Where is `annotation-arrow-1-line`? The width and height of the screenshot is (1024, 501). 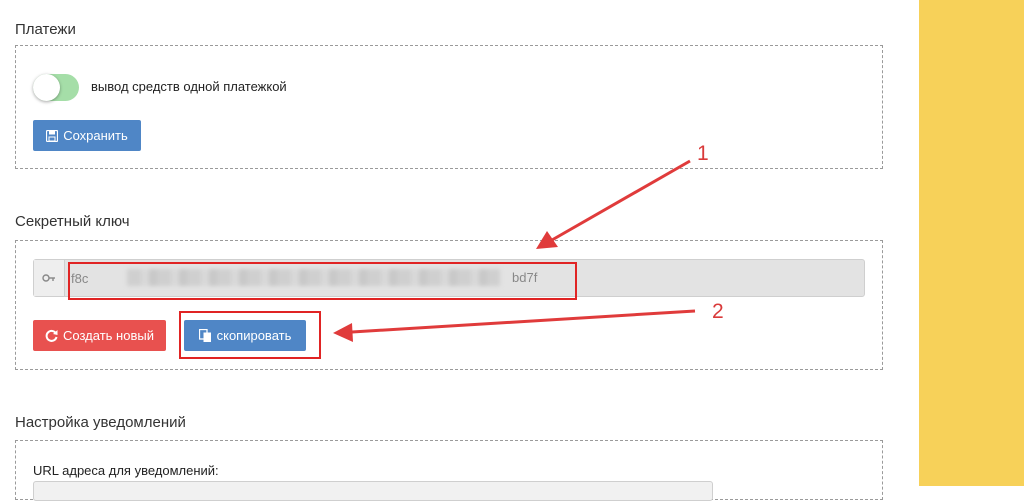 annotation-arrow-1-line is located at coordinates (621, 200).